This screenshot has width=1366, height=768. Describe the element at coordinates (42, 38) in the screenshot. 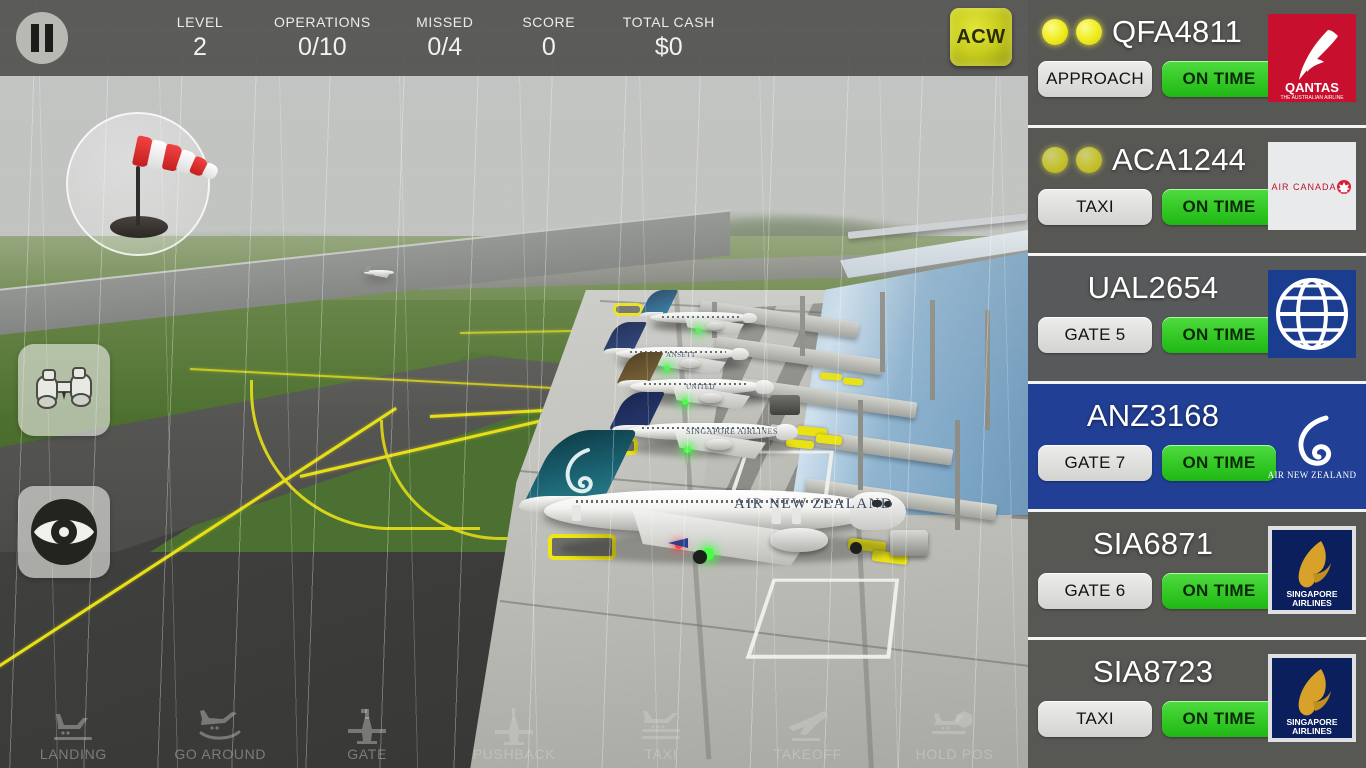

I see `pause-button` at that location.